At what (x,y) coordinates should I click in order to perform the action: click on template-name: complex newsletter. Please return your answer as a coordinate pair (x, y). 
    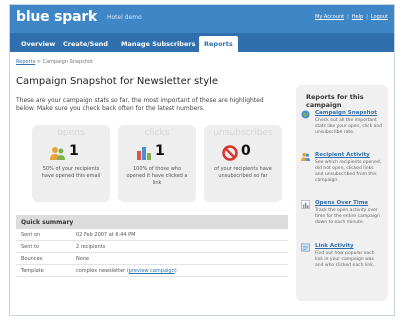
    Looking at the image, I should click on (101, 271).